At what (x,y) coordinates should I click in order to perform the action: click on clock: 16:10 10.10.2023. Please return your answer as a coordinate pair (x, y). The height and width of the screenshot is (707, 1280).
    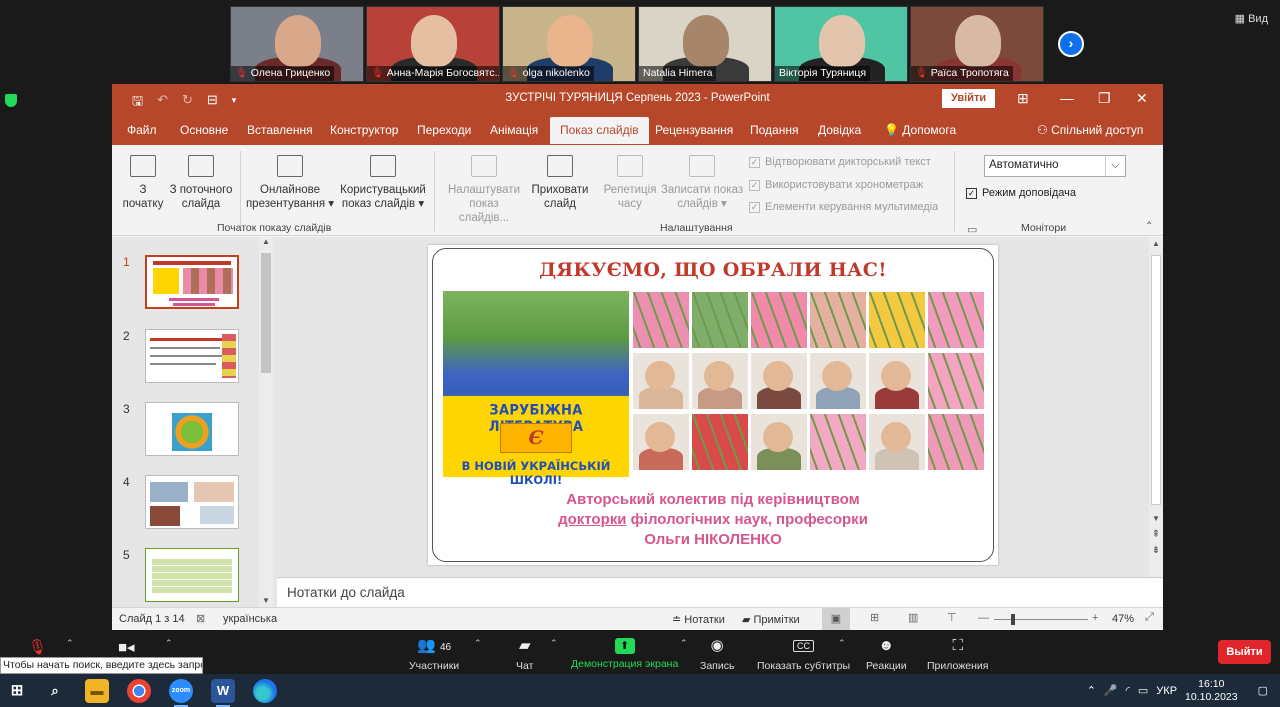
    Looking at the image, I should click on (1211, 691).